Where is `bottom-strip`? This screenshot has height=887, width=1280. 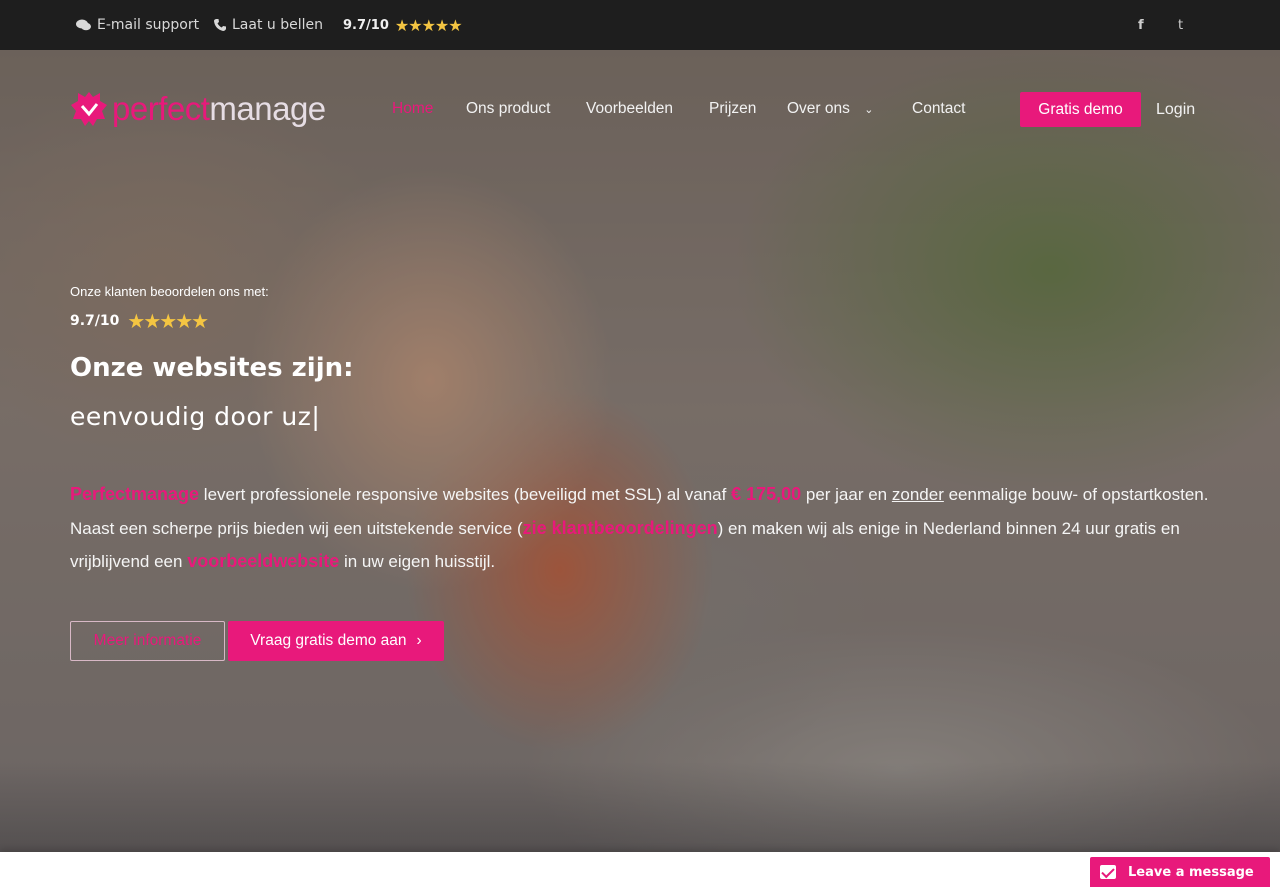 bottom-strip is located at coordinates (640, 869).